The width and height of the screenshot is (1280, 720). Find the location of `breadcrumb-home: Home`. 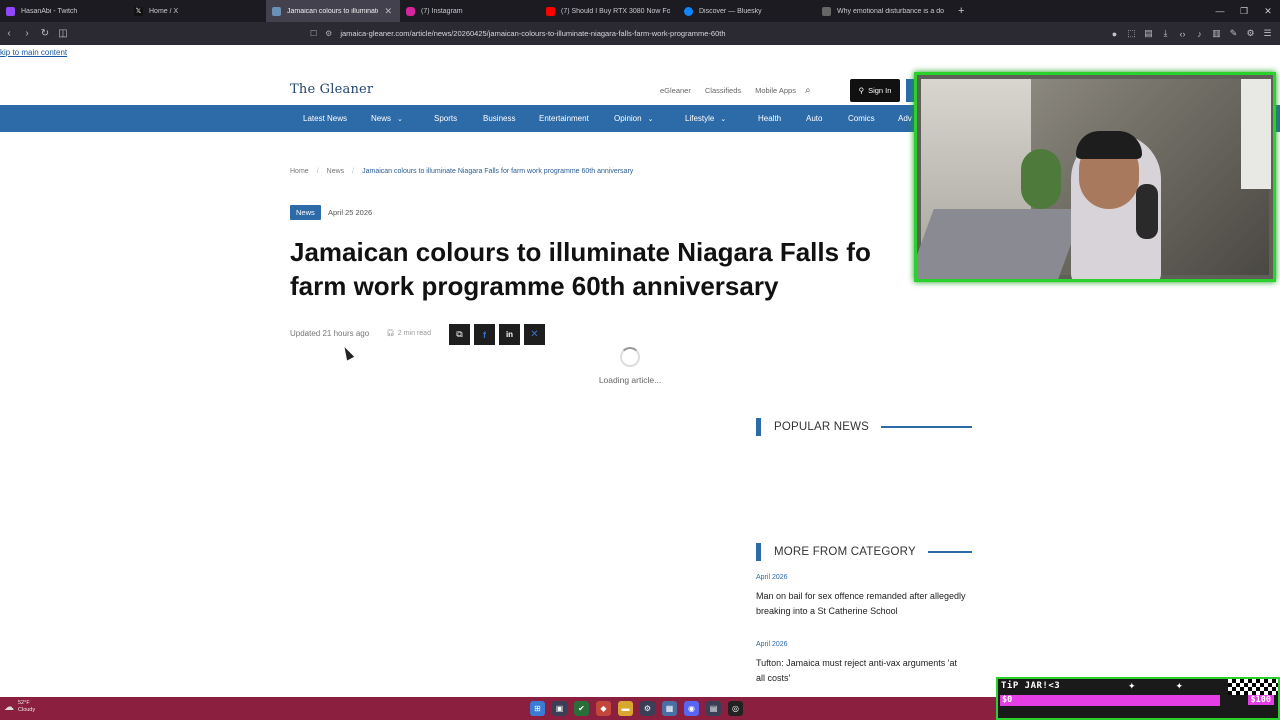

breadcrumb-home: Home is located at coordinates (299, 171).